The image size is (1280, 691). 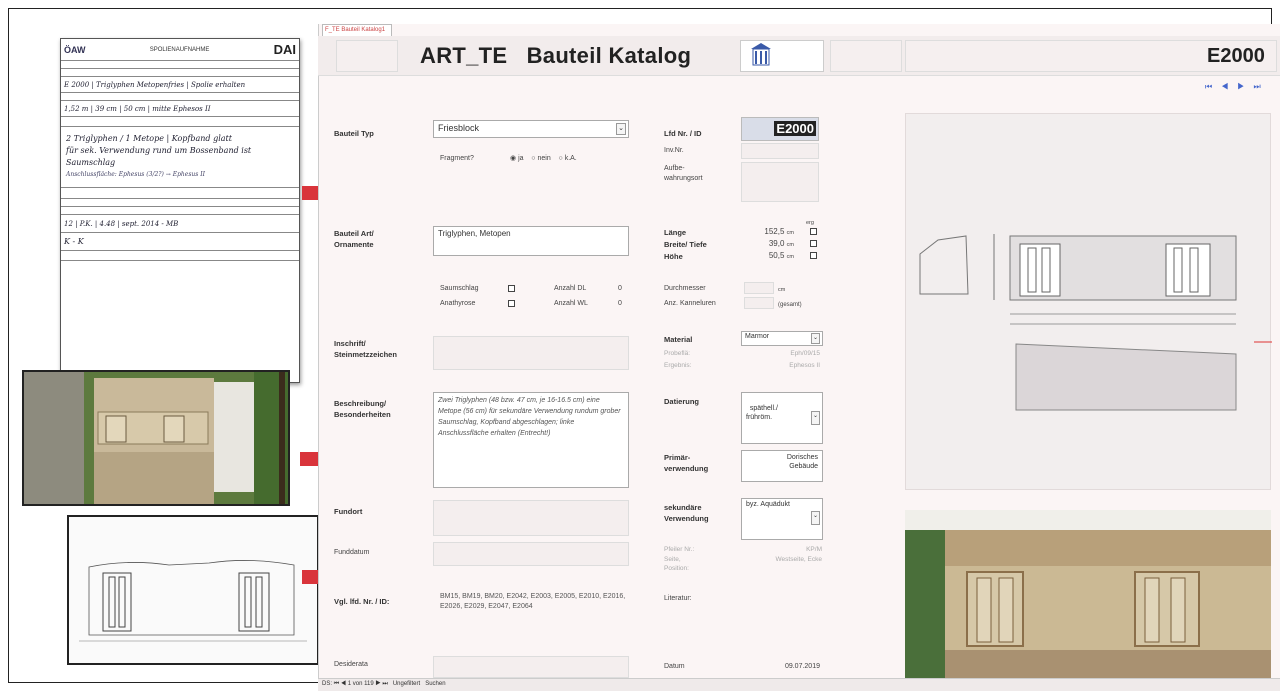 I want to click on form-tab: F_TE Bauteil Katalog1, so click(x=357, y=30).